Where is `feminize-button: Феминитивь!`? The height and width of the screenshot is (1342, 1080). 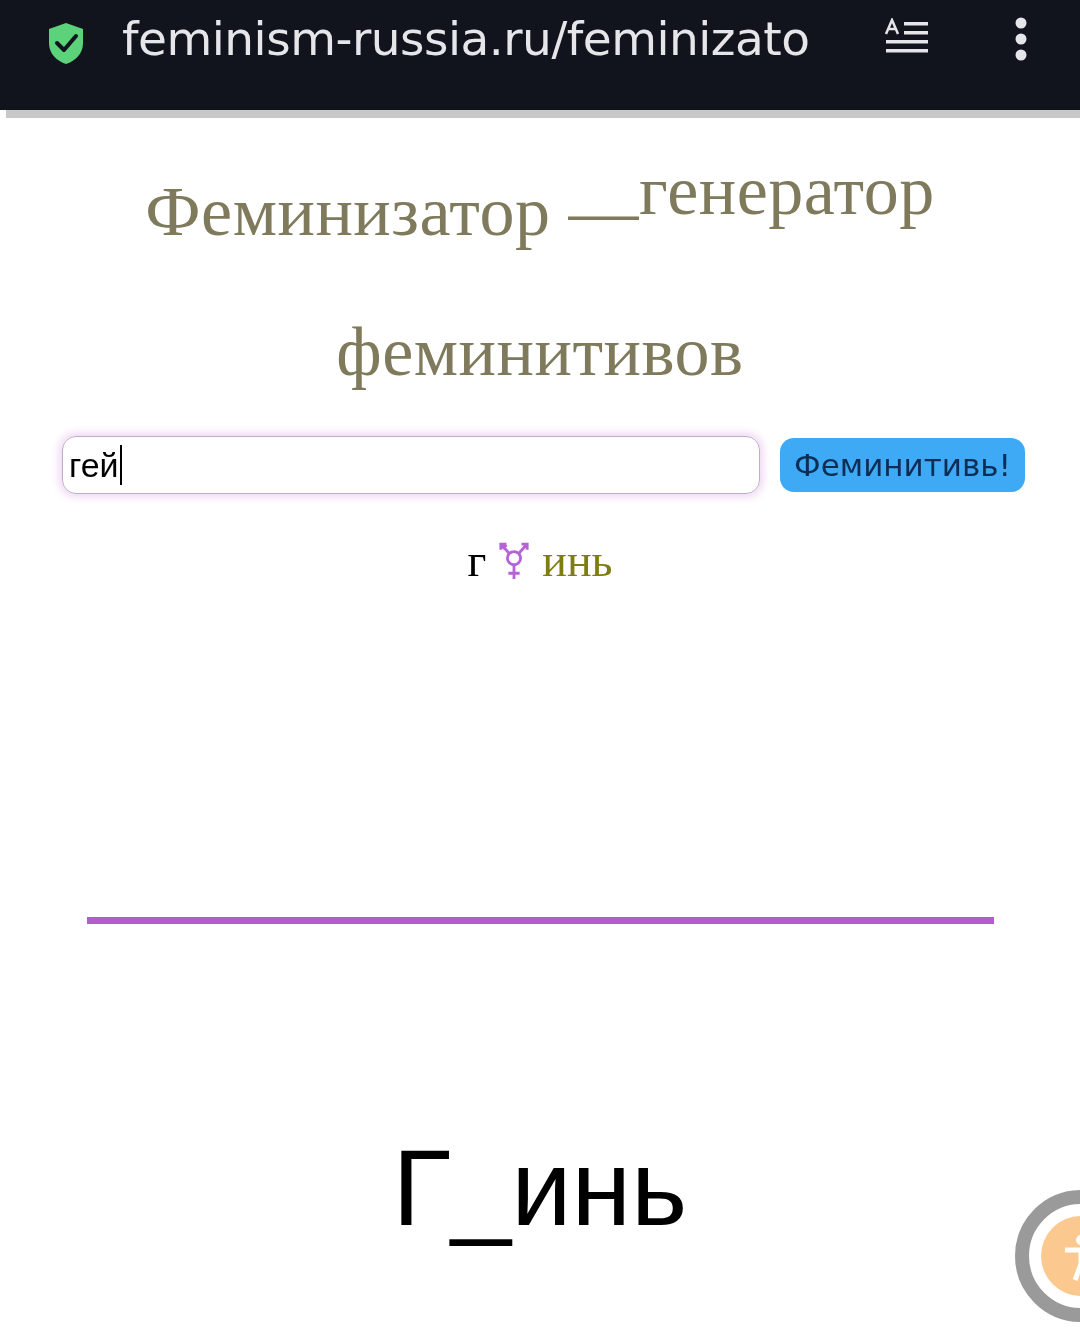 feminize-button: Феминитивь! is located at coordinates (902, 465).